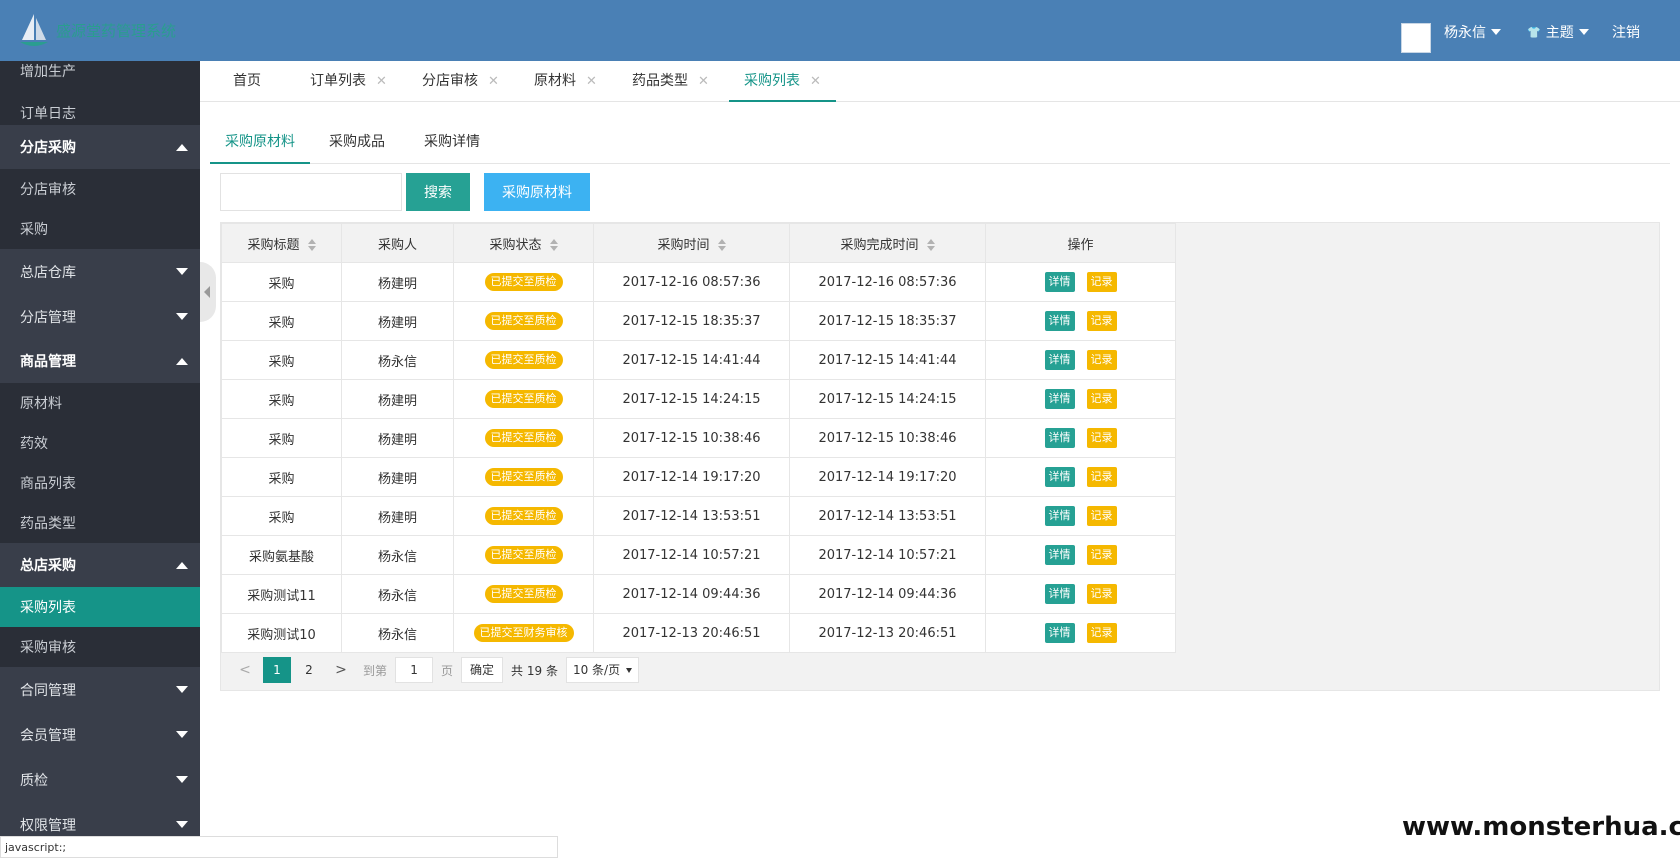  I want to click on cell-done: 2017-12-13 20:46:51, so click(887, 633).